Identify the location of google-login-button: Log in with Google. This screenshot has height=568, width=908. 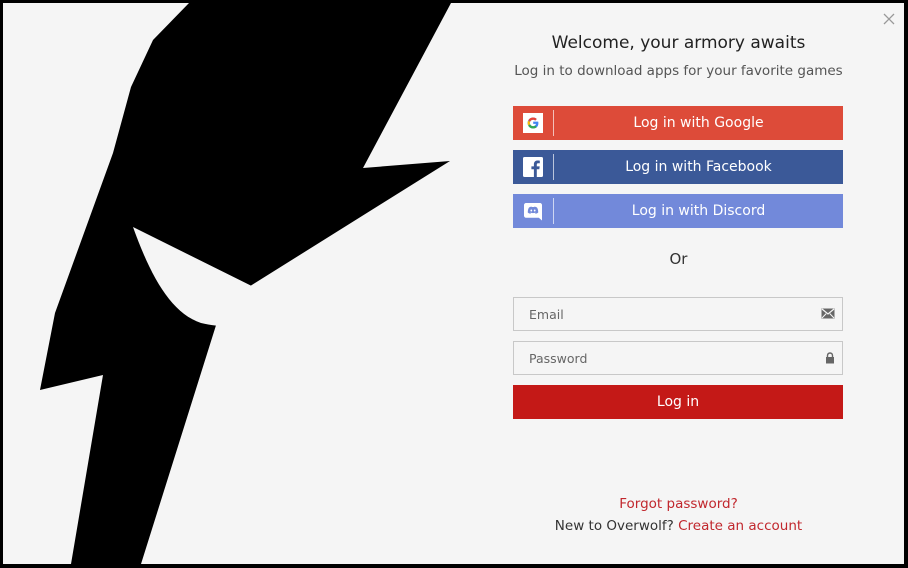
(678, 123).